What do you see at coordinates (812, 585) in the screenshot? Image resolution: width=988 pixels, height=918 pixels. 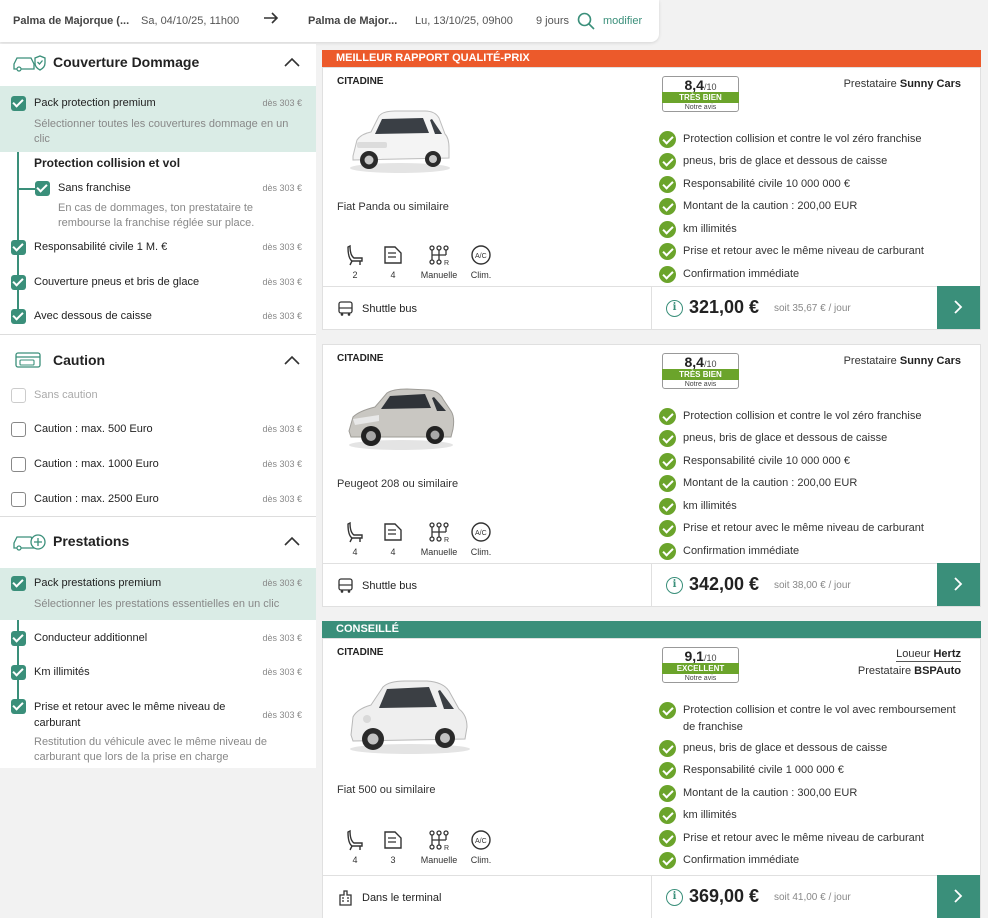 I see `price-per-day: soit 38,00 € / jour` at bounding box center [812, 585].